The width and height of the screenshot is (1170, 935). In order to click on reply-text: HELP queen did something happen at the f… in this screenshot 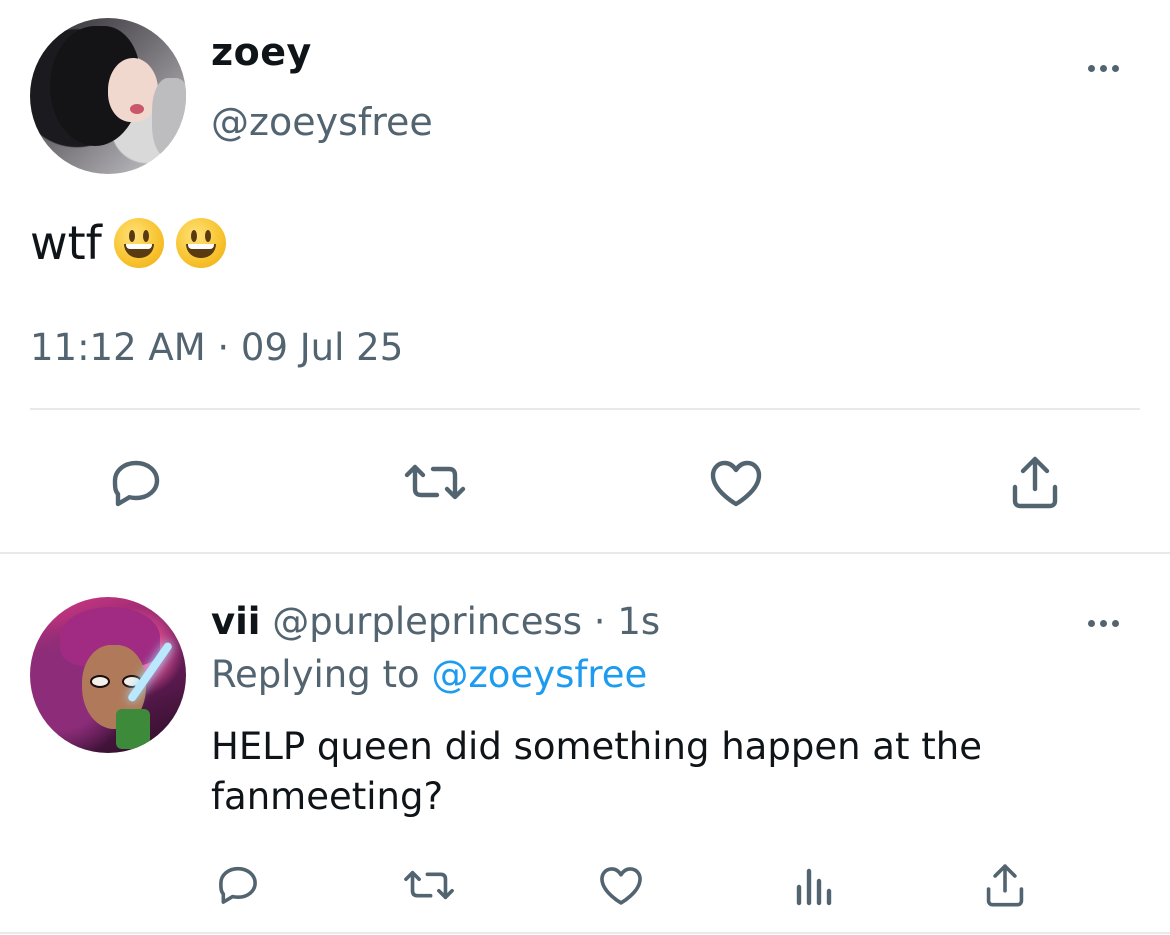, I will do `click(596, 771)`.